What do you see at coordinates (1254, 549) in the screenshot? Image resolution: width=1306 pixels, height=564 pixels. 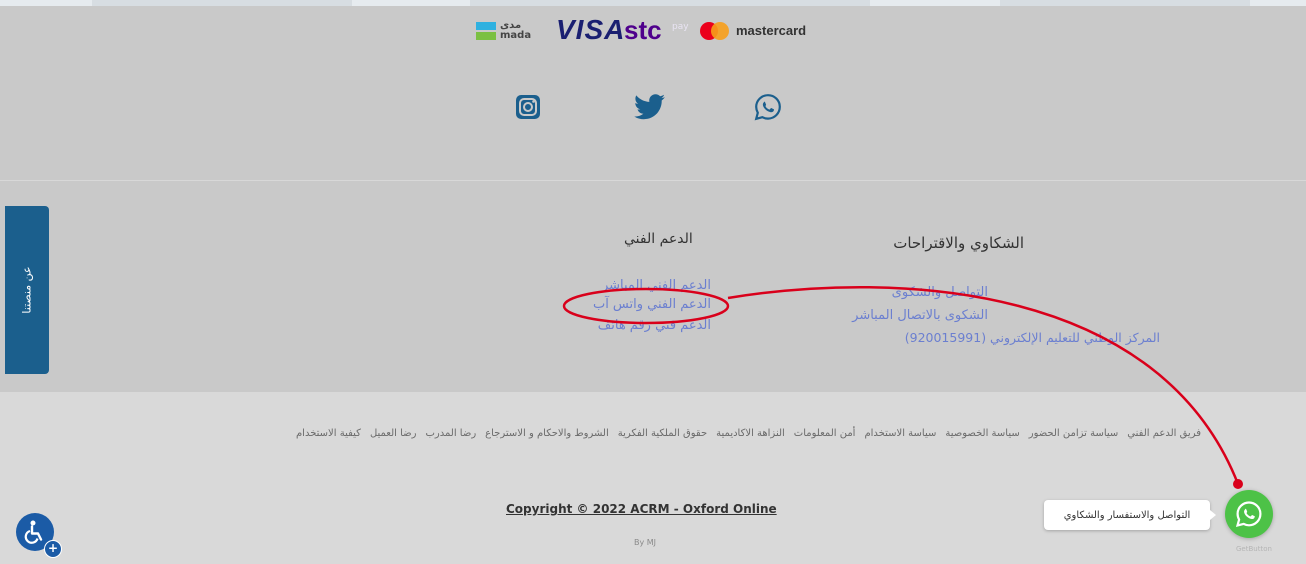 I see `getbutton-brand: GetButton` at bounding box center [1254, 549].